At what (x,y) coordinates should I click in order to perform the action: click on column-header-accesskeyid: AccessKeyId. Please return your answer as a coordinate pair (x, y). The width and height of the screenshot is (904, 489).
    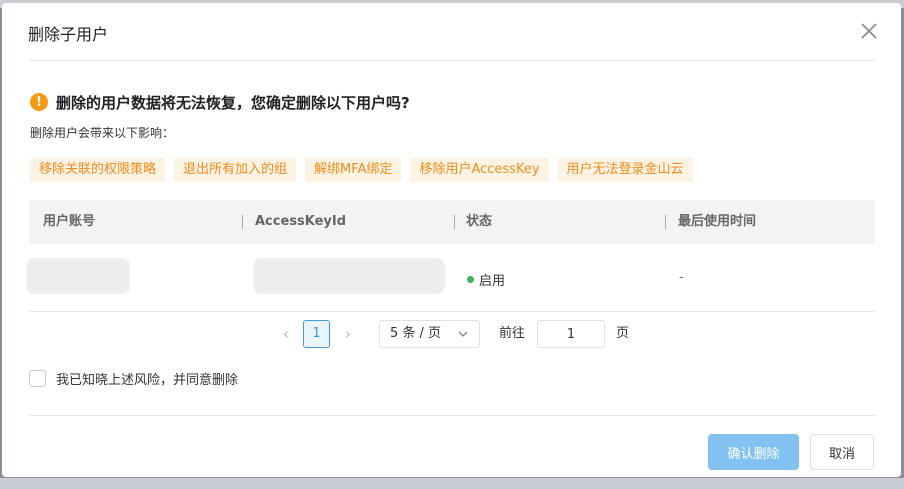
    Looking at the image, I should click on (301, 221).